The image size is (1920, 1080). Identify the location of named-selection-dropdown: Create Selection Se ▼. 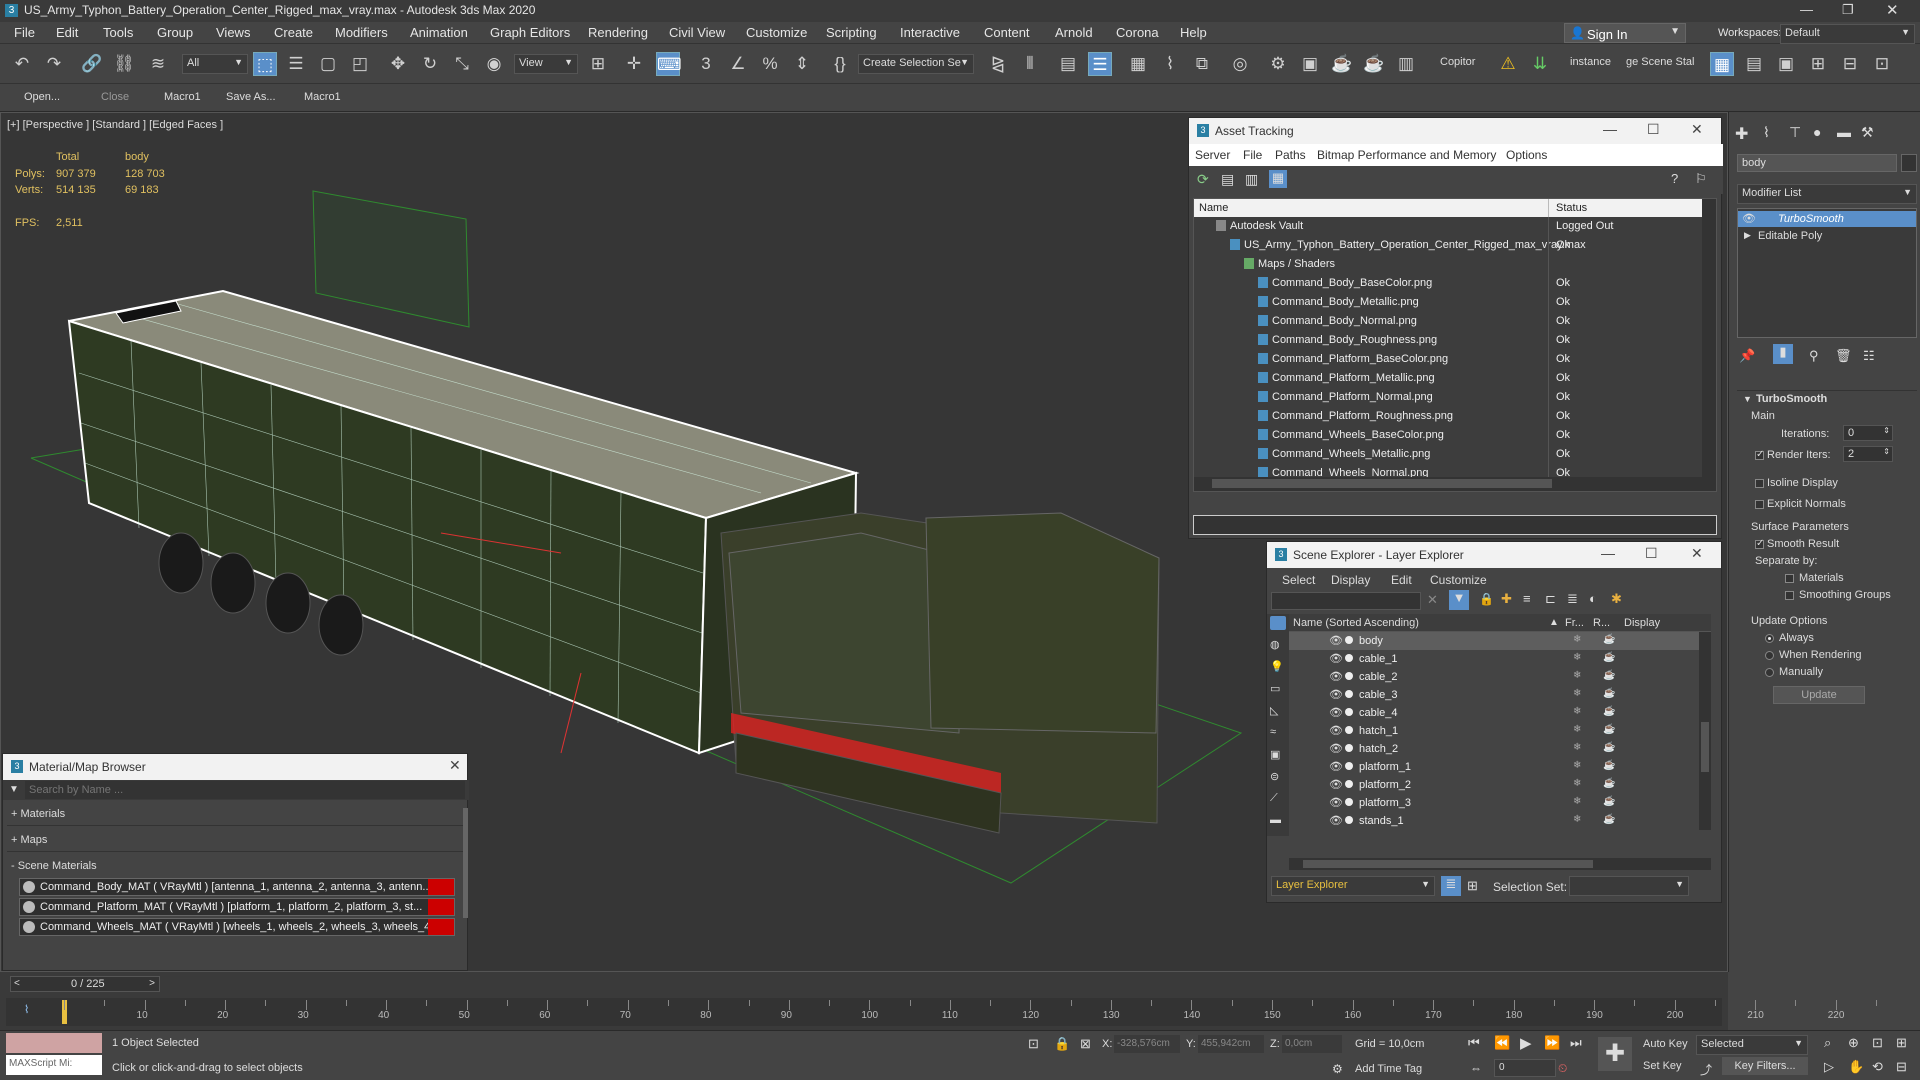
(916, 64).